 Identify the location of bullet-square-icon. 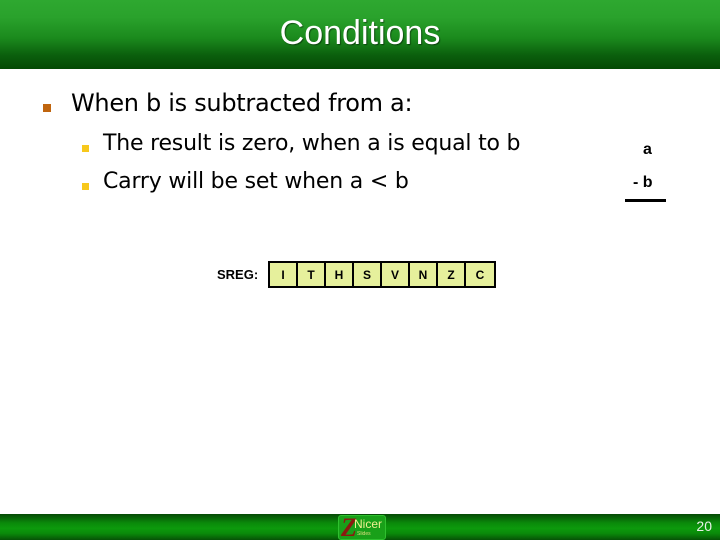
(47, 108).